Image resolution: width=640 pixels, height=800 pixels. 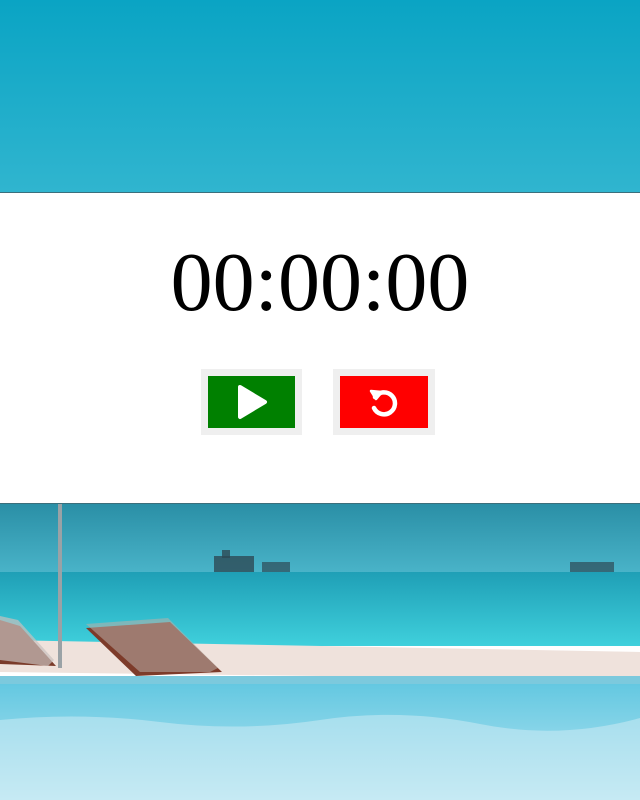 I want to click on reset-icon, so click(x=383, y=403).